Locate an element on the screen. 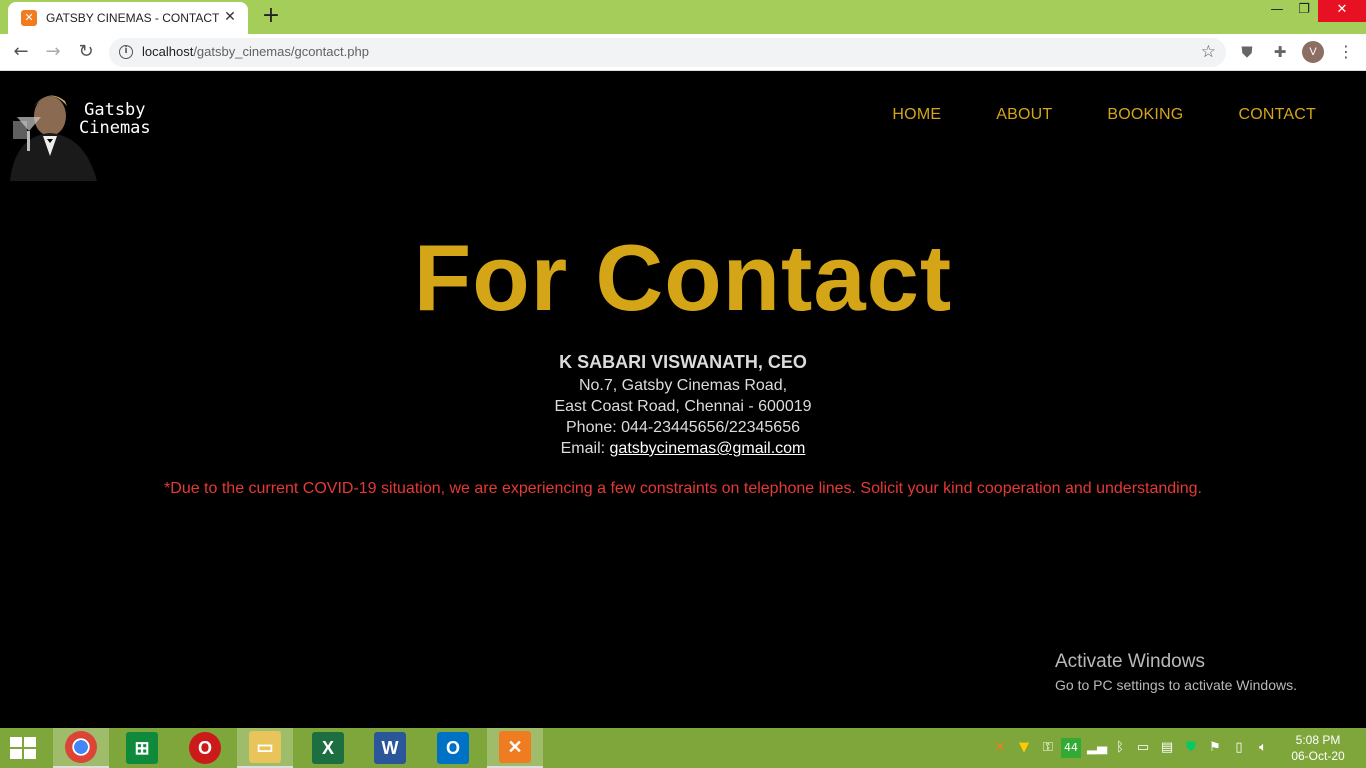  tray-badge: 44 is located at coordinates (1071, 748).